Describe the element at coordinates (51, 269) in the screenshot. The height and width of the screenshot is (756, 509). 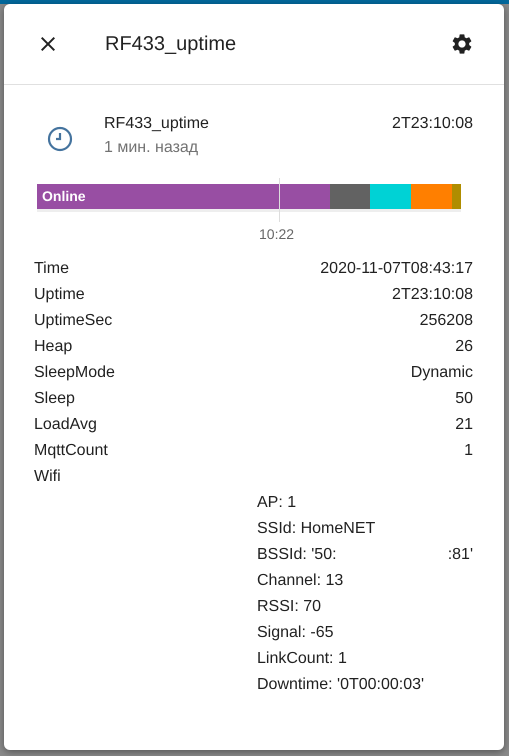
I see `attribute-name: Time` at that location.